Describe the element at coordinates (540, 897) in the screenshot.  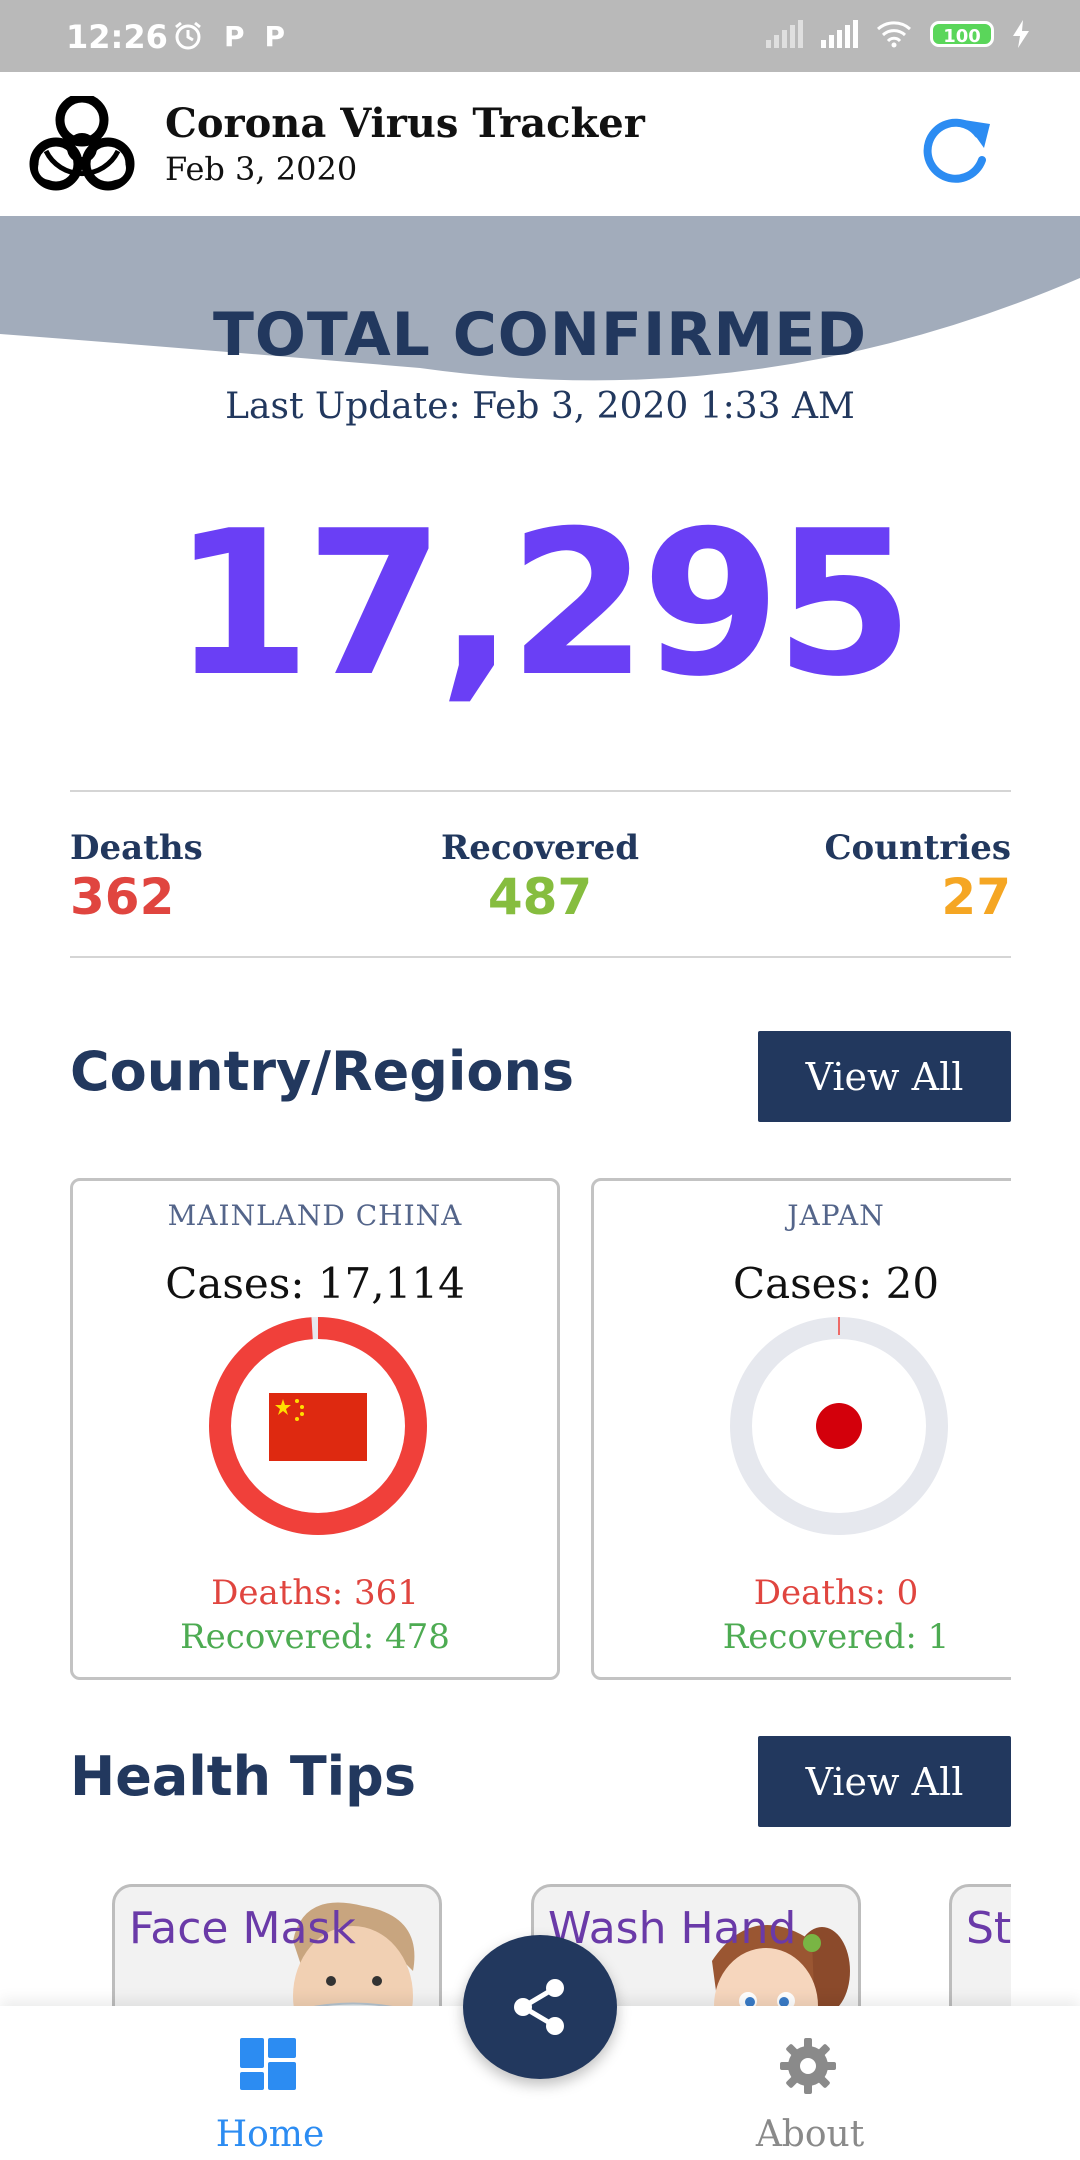
I see `recovered-value: 487` at that location.